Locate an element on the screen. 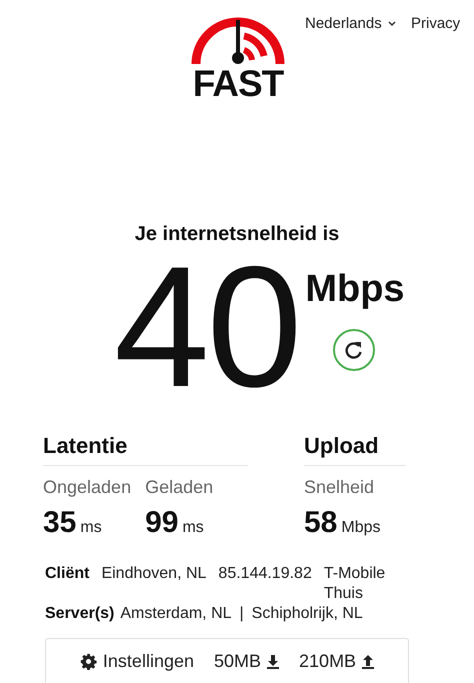 The width and height of the screenshot is (474, 683). client-isp: T-Mobile Thuis is located at coordinates (355, 584).